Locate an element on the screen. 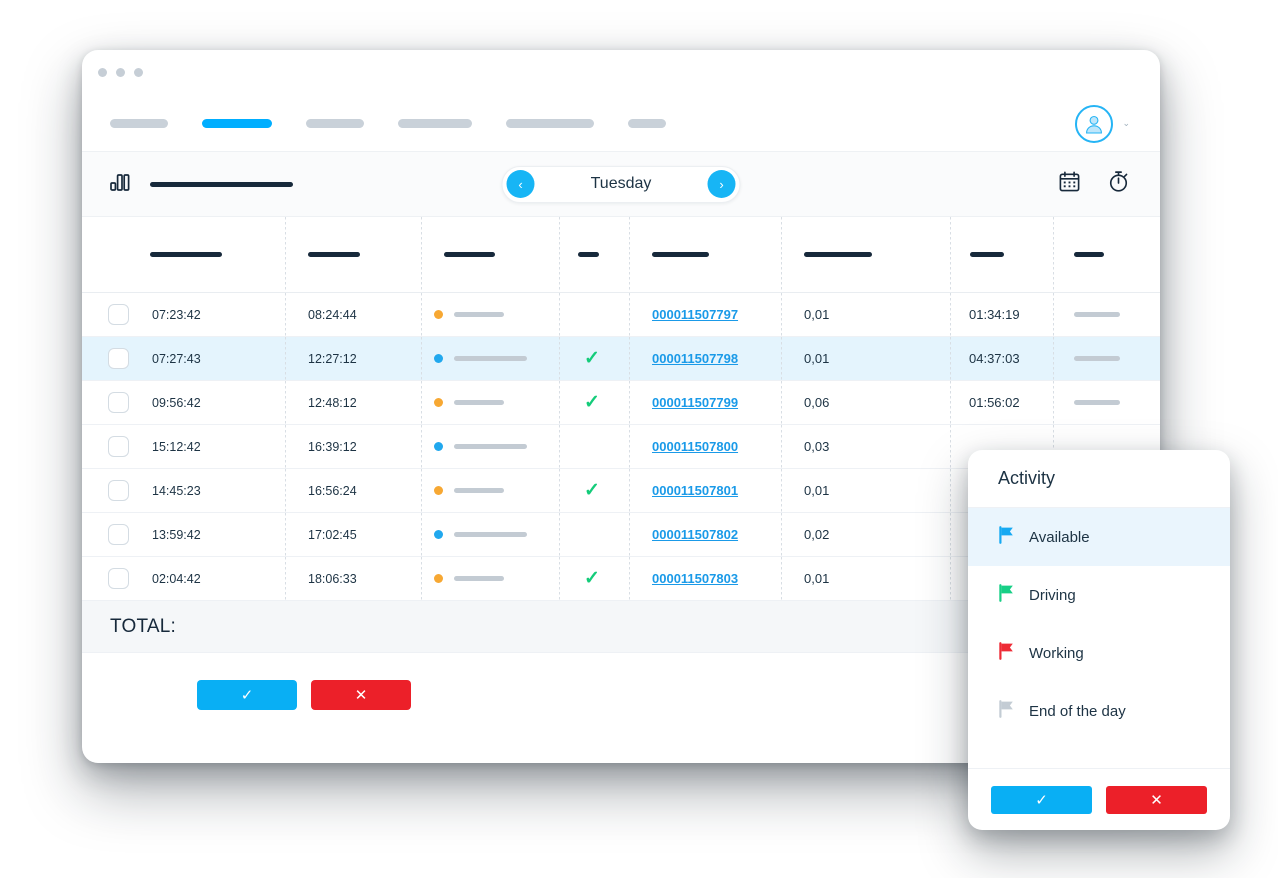  extra-value-placeholder is located at coordinates (1097, 402).